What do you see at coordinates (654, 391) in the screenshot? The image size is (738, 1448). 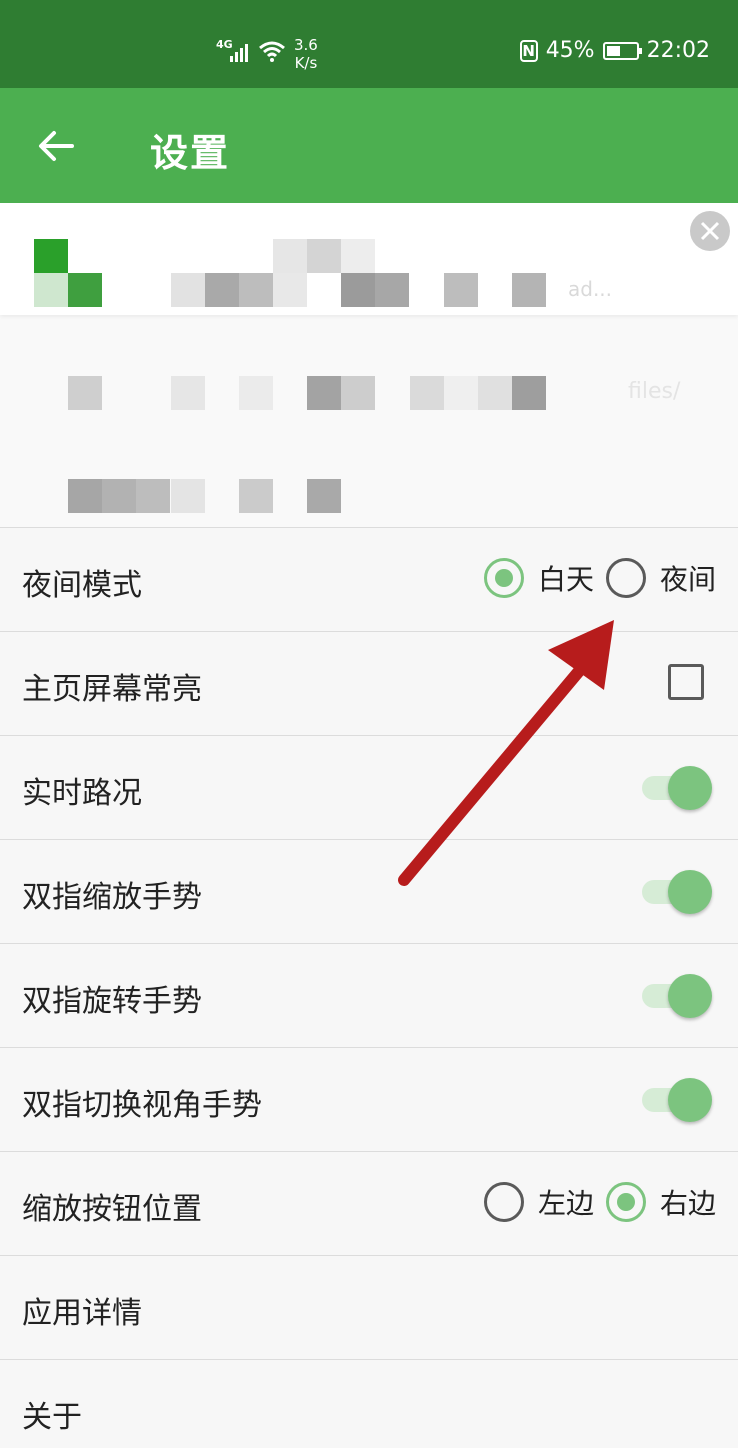 I see `banner-faint-text: files/` at bounding box center [654, 391].